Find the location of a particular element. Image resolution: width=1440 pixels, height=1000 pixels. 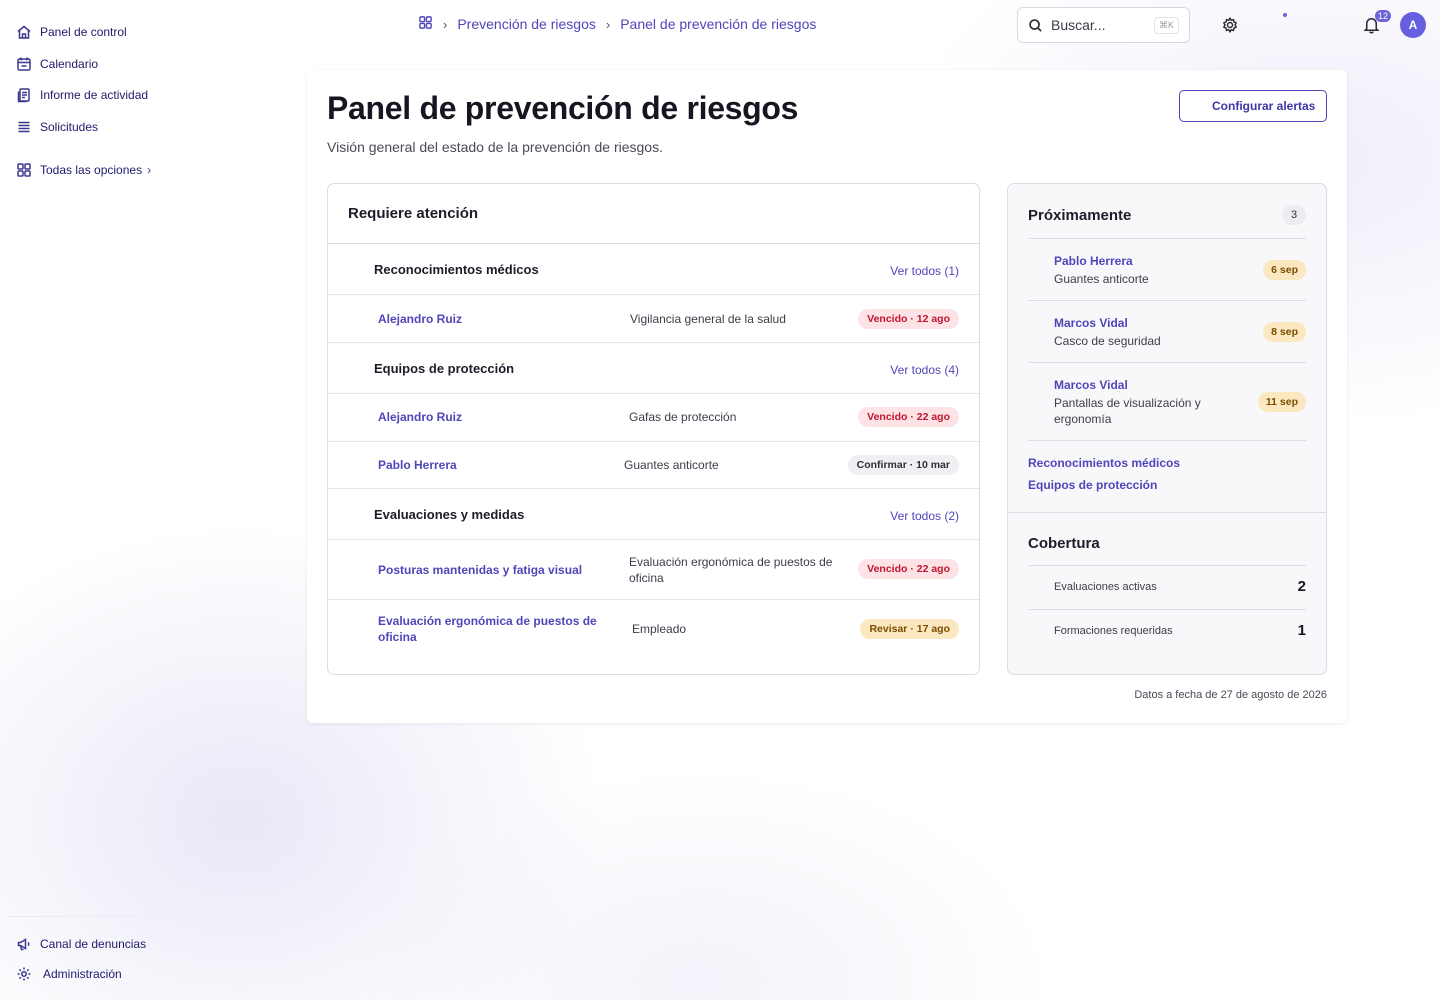

sidebar-item-administration: Administración is located at coordinates (69, 974).